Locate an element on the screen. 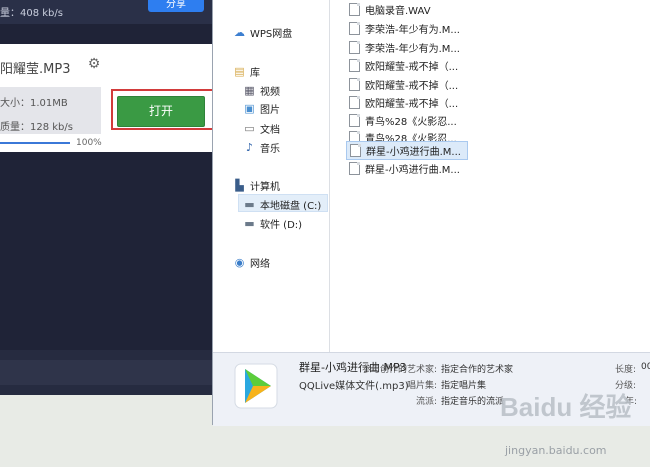 Image resolution: width=650 pixels, height=467 pixels. watermark-url: jingyan.baidu.com is located at coordinates (556, 450).